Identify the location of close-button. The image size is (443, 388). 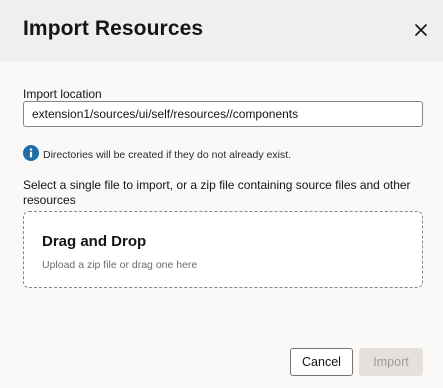
(421, 30).